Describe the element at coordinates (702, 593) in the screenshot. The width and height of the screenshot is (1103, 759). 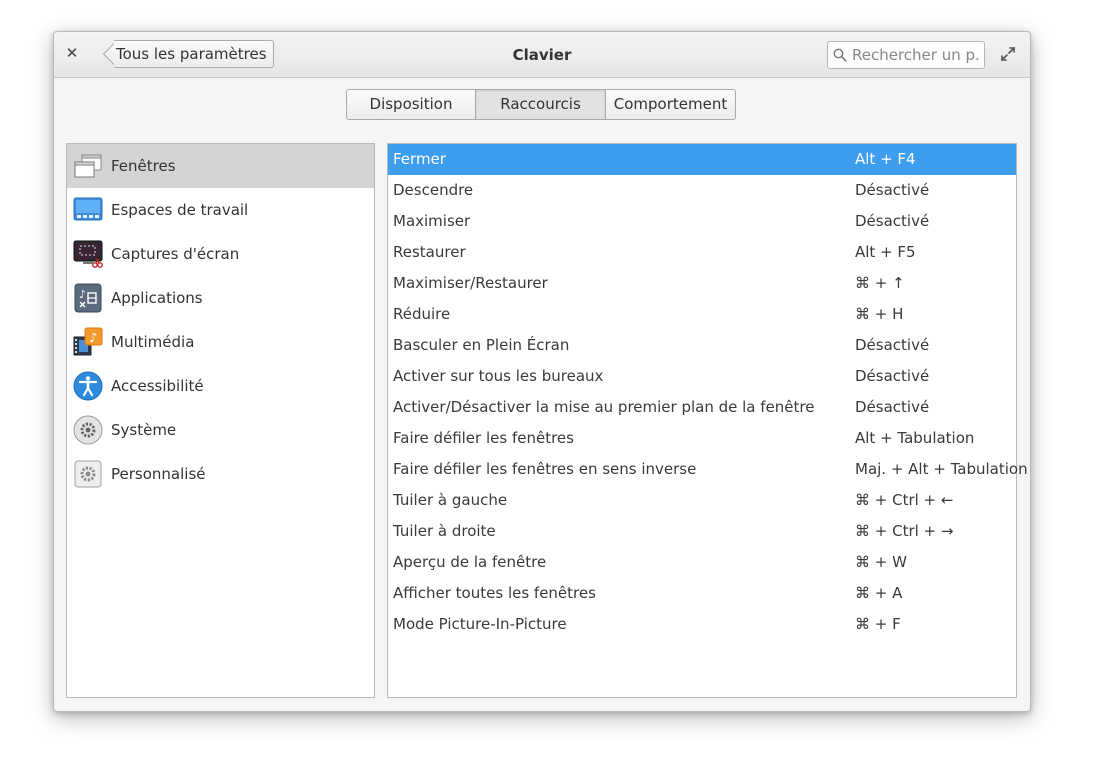
I see `shortcut-row: Afficher toutes les fenêtres ⌘ + A` at that location.